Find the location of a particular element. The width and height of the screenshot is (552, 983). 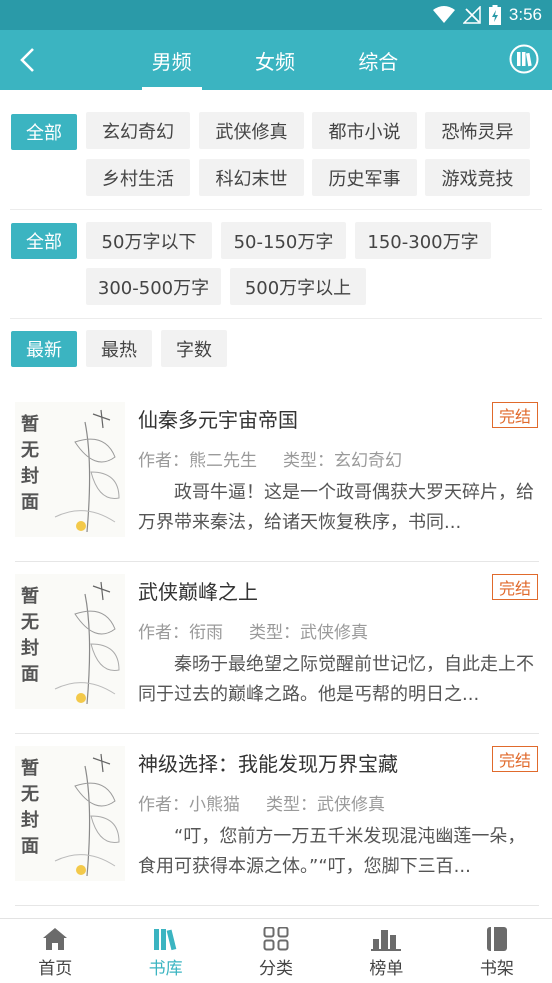

status-bar: 3:56 is located at coordinates (276, 15).